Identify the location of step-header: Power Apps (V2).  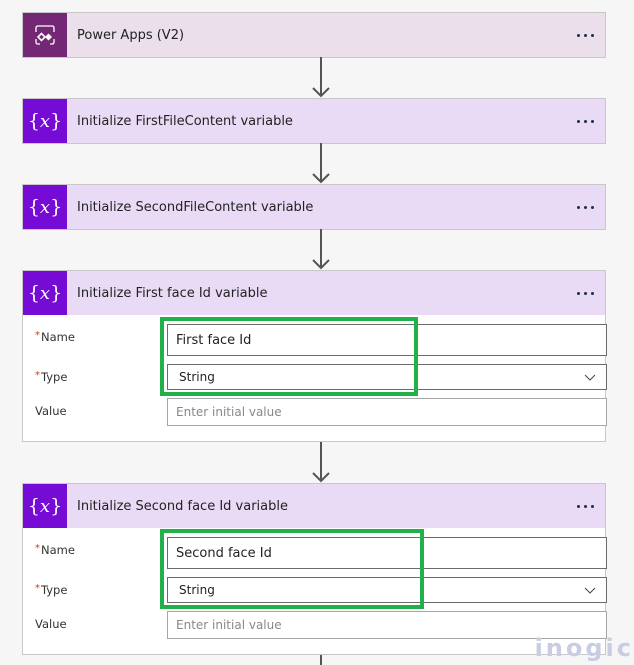
(314, 35).